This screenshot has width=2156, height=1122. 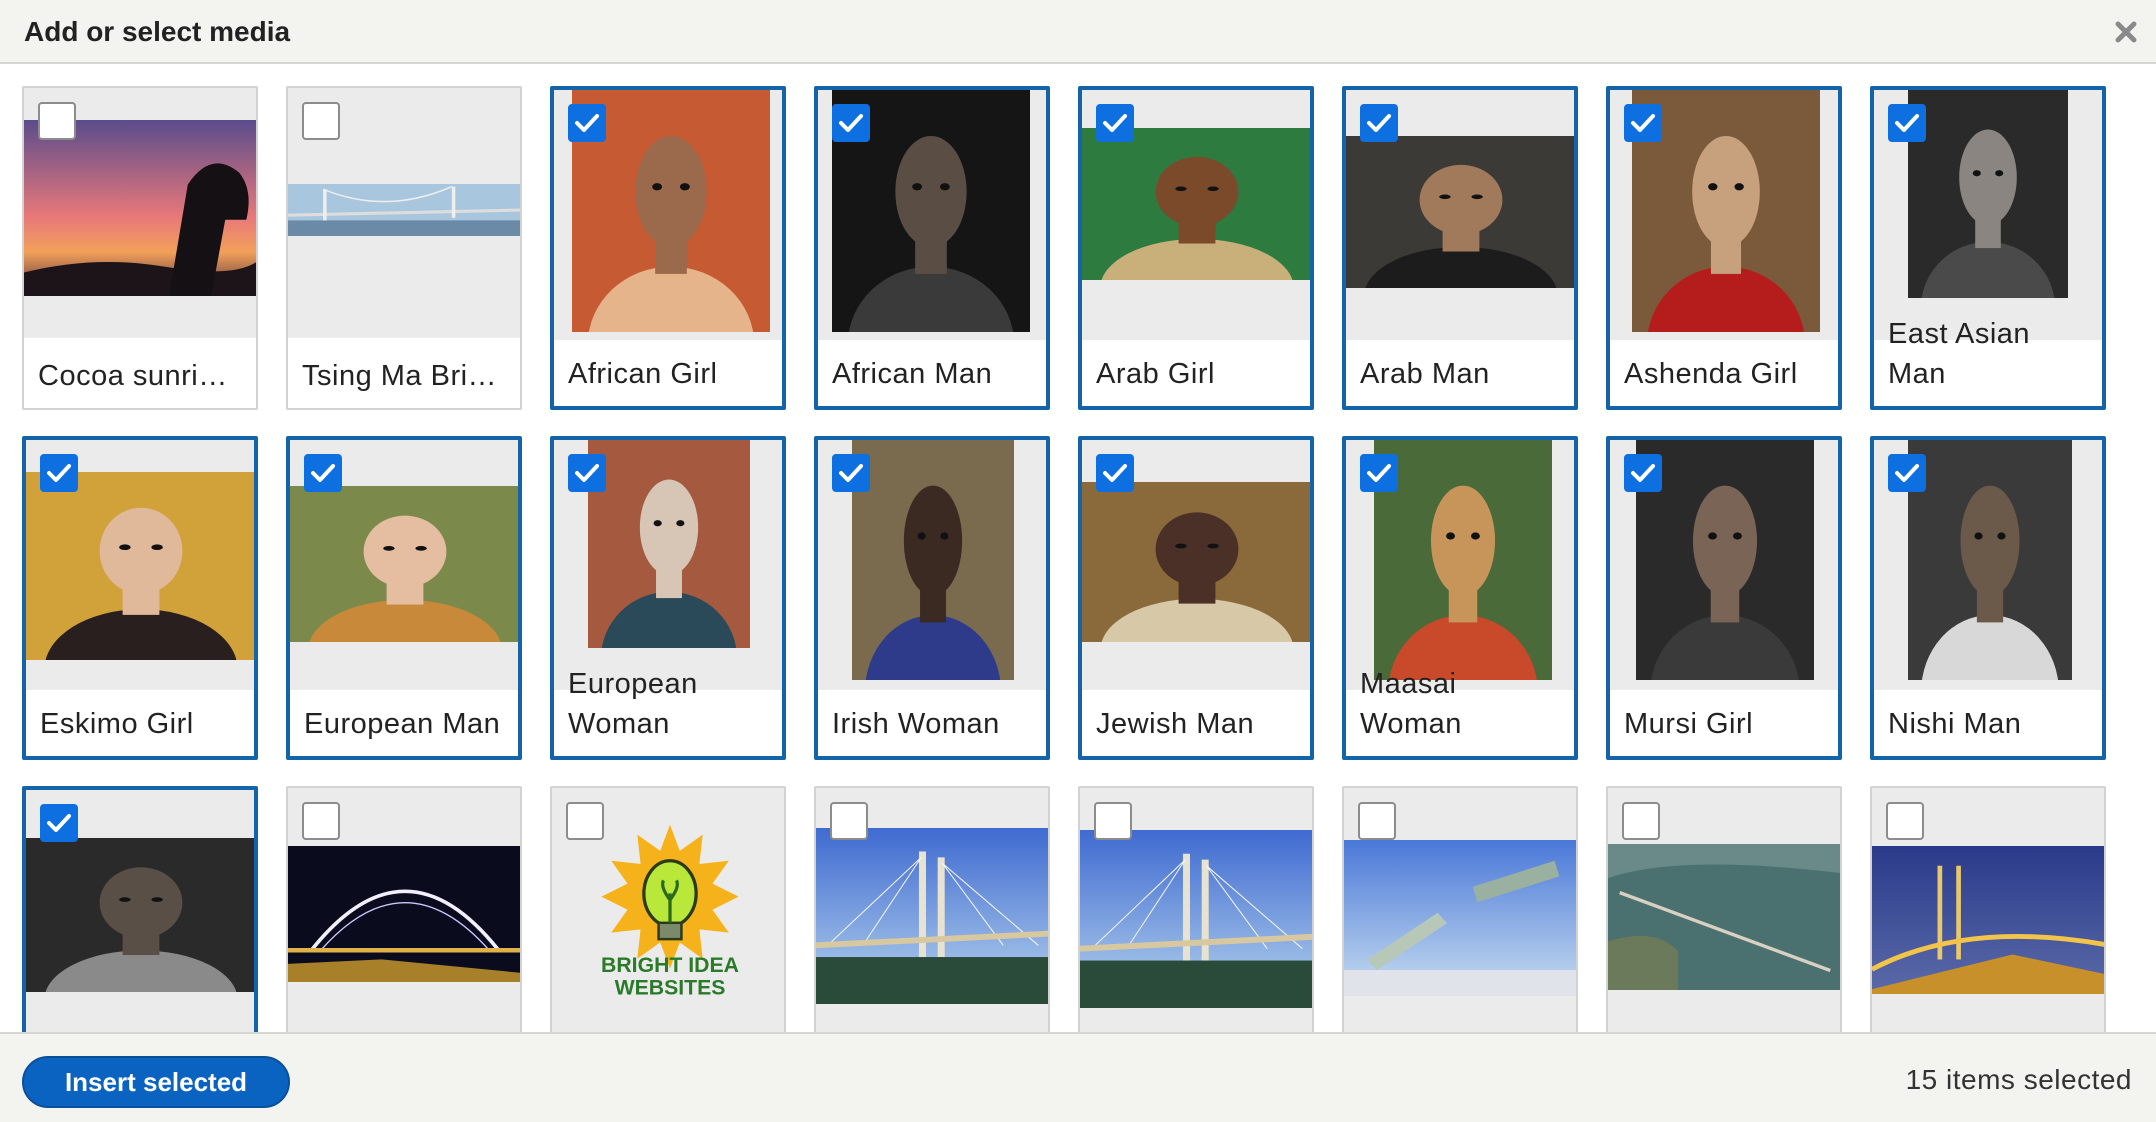 What do you see at coordinates (157, 31) in the screenshot?
I see `dialog-title: Add or select media` at bounding box center [157, 31].